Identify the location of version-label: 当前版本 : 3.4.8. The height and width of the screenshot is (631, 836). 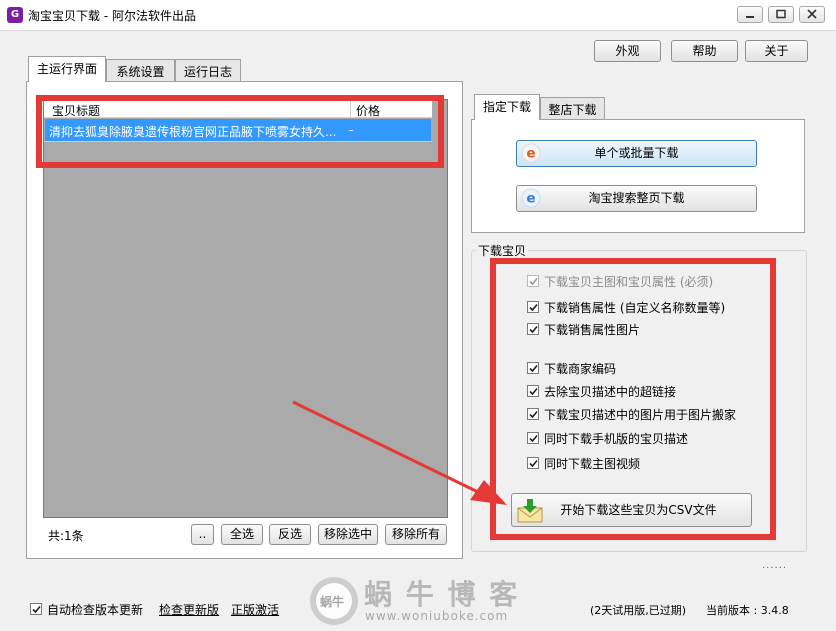
(747, 610).